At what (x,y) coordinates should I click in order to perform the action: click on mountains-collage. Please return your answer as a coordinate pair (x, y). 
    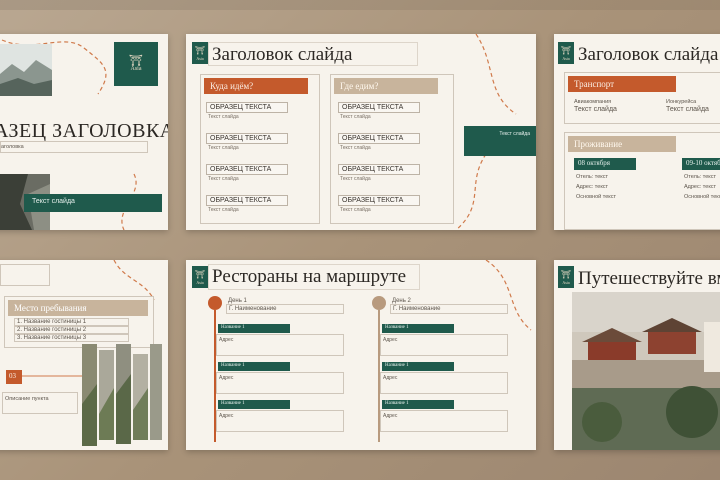
    Looking at the image, I should click on (122, 395).